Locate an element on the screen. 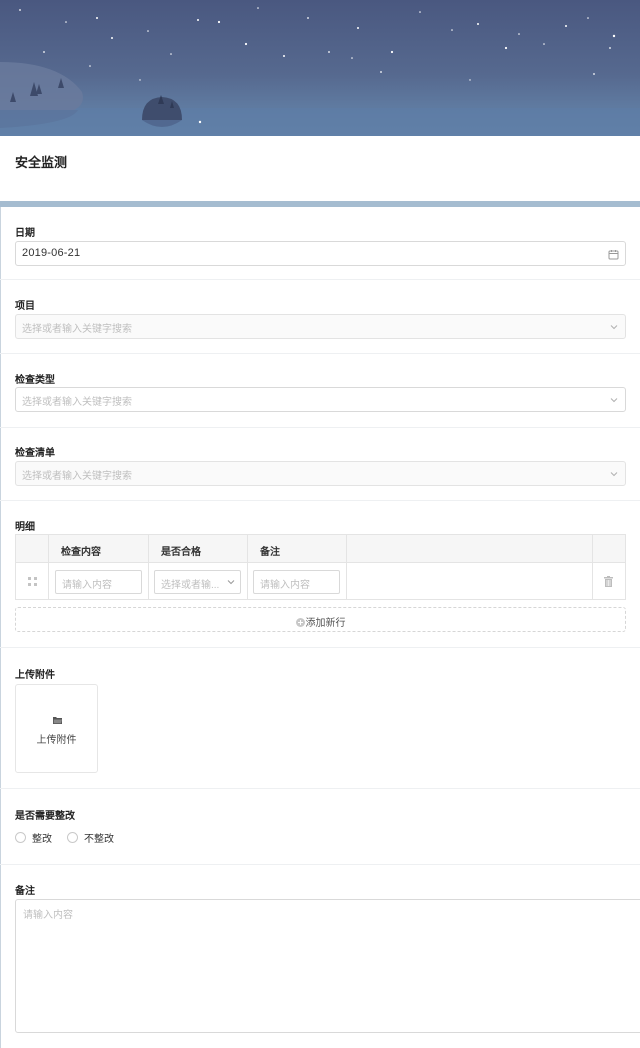 The height and width of the screenshot is (1048, 640). row-remark-placeholder: 请输入内容 is located at coordinates (285, 585).